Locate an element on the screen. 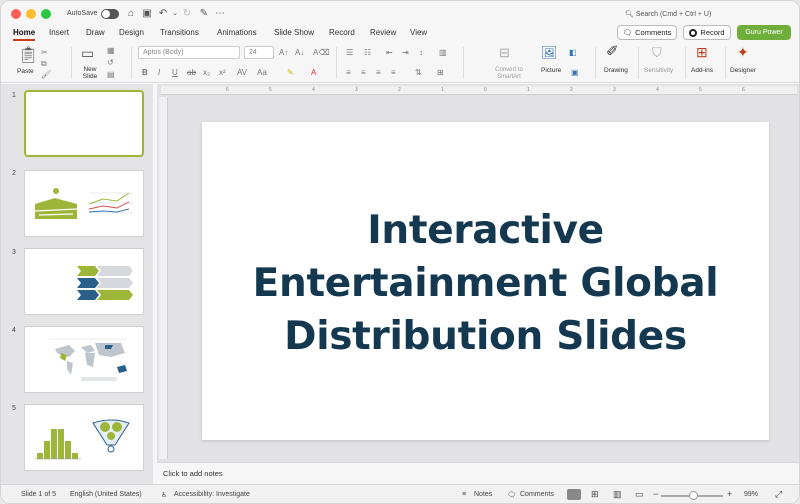 This screenshot has height=504, width=800. record-button: Record is located at coordinates (707, 32).